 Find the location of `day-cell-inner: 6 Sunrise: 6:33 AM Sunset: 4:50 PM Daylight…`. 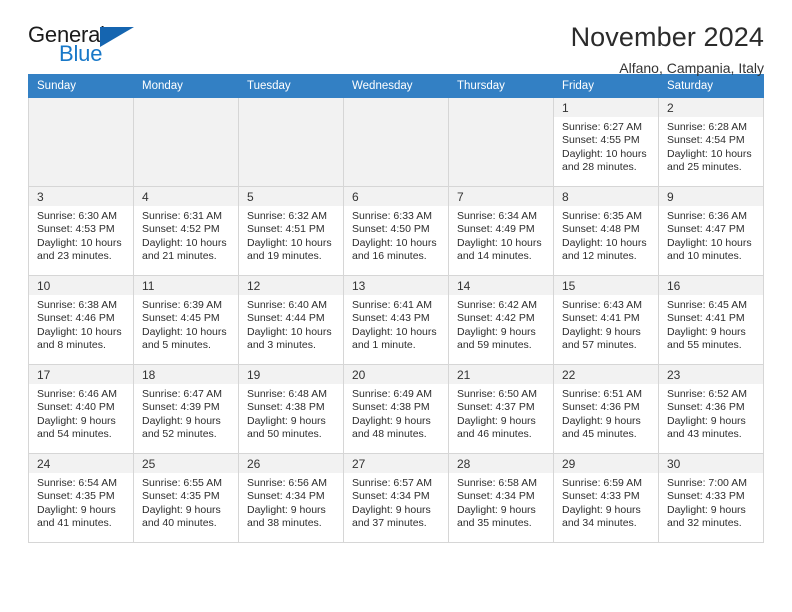

day-cell-inner: 6 Sunrise: 6:33 AM Sunset: 4:50 PM Daylight… is located at coordinates (396, 231).